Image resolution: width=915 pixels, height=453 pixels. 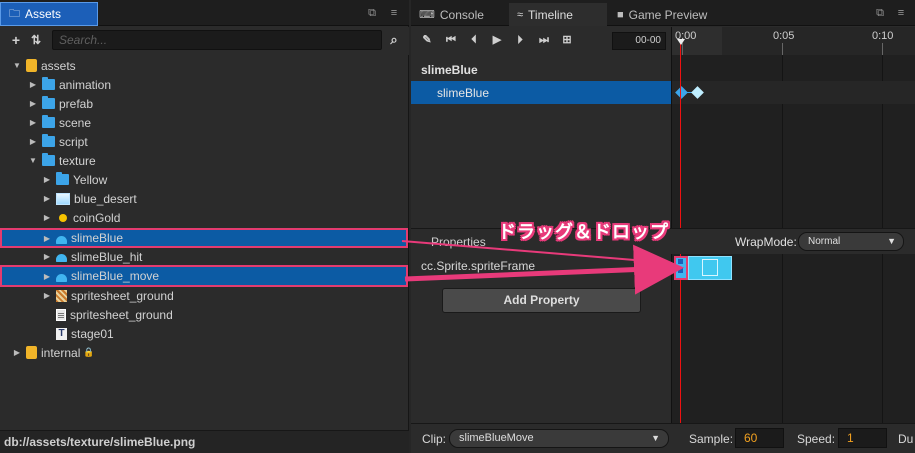 I want to click on tree-item-slime-blue-hit: ▶ slimeBlue_hit, so click(x=204, y=256).